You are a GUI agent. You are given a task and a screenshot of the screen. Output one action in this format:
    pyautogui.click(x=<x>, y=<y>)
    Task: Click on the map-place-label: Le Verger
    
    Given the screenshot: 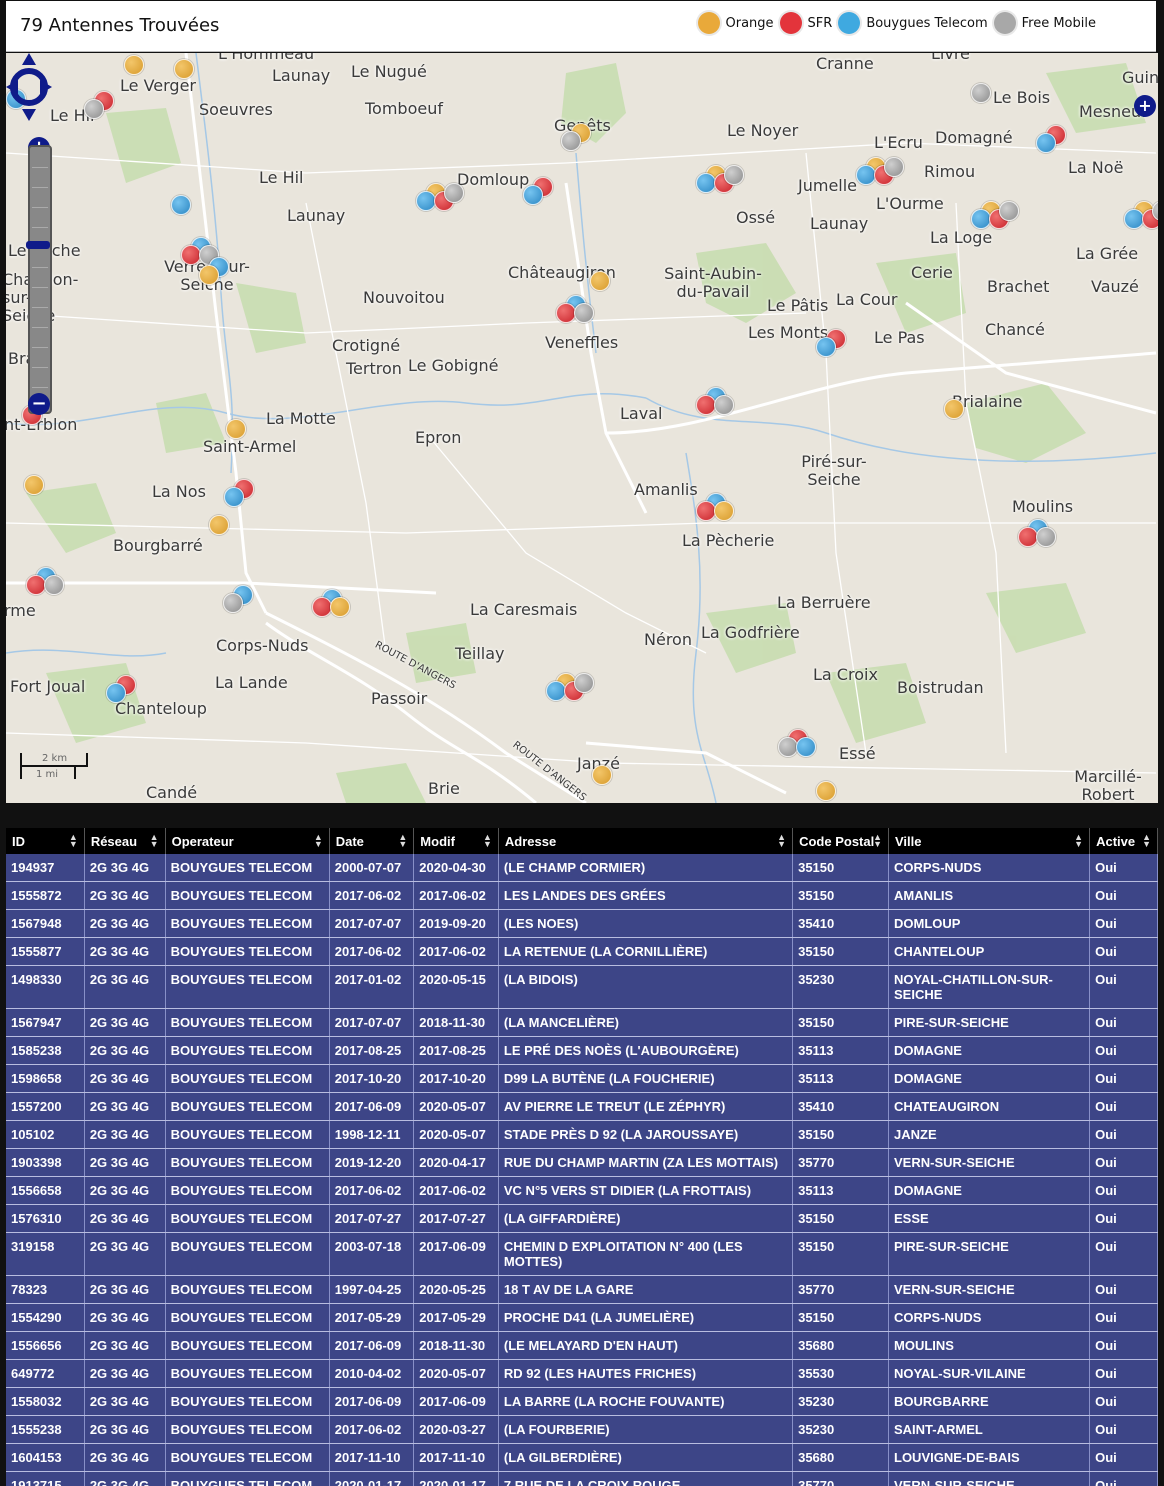 What is the action you would take?
    pyautogui.click(x=158, y=85)
    